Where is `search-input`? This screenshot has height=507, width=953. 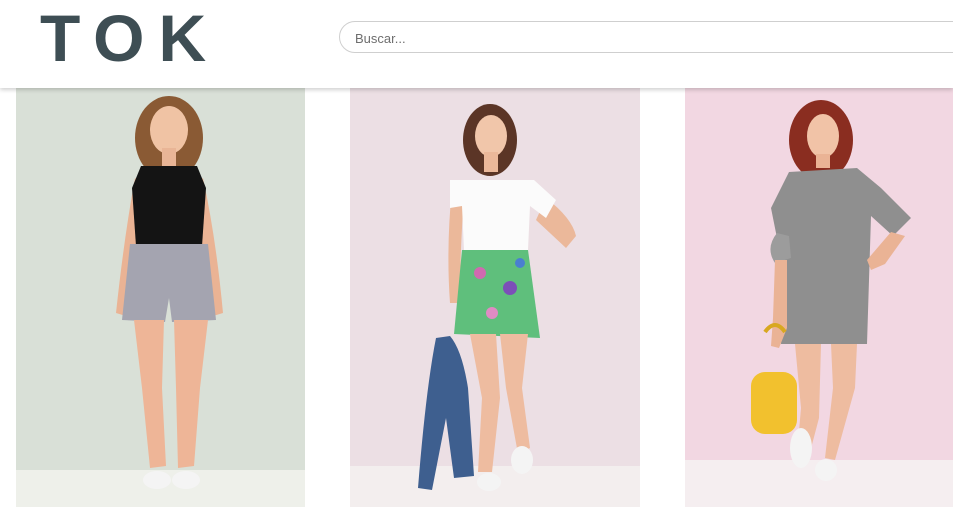
search-input is located at coordinates (645, 38).